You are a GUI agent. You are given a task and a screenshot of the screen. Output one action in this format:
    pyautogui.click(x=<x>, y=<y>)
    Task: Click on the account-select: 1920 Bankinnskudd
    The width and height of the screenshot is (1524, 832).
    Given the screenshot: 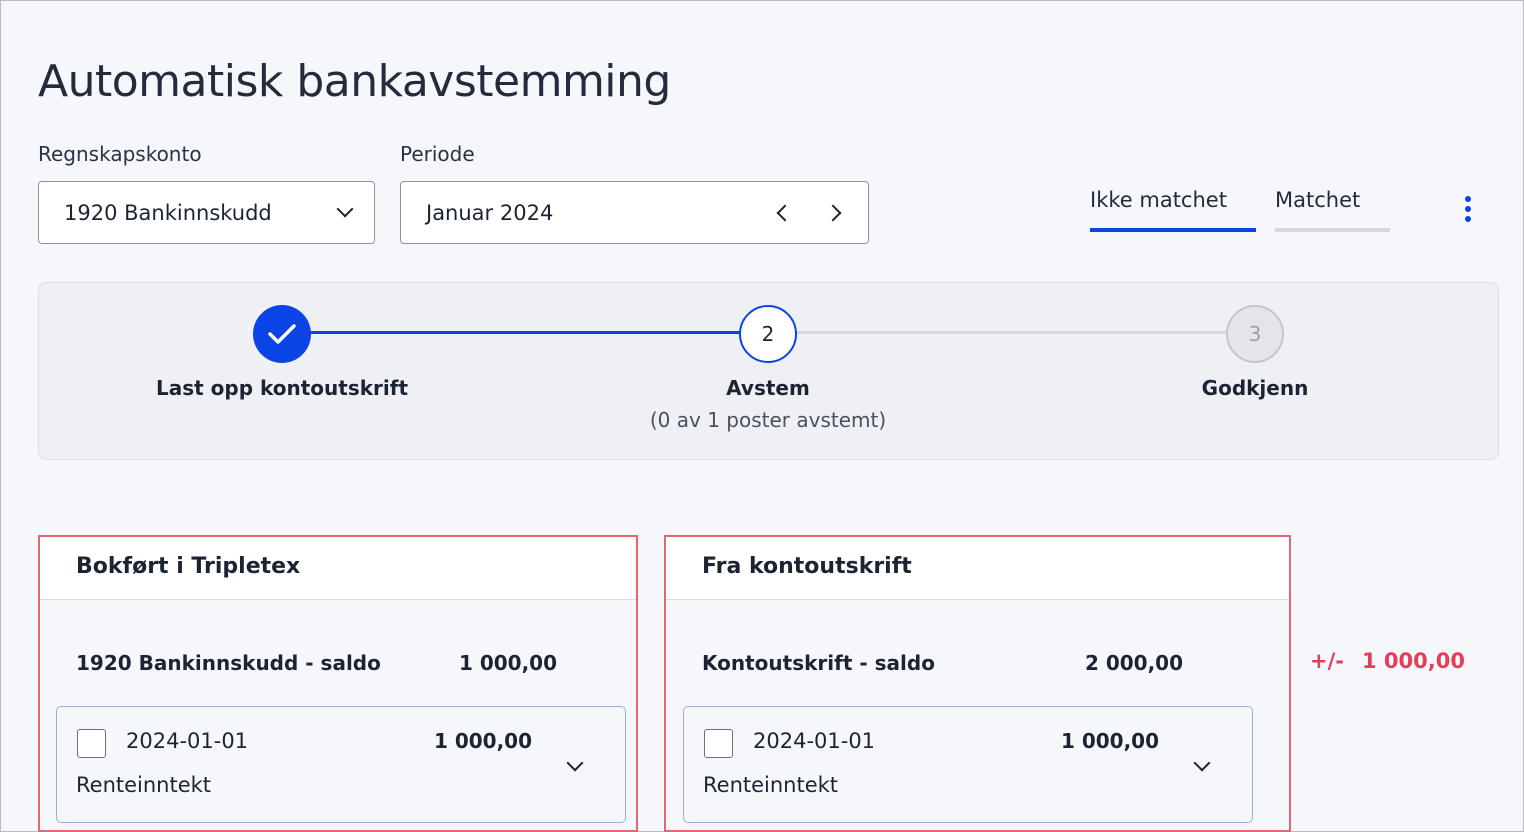 What is the action you would take?
    pyautogui.click(x=206, y=212)
    